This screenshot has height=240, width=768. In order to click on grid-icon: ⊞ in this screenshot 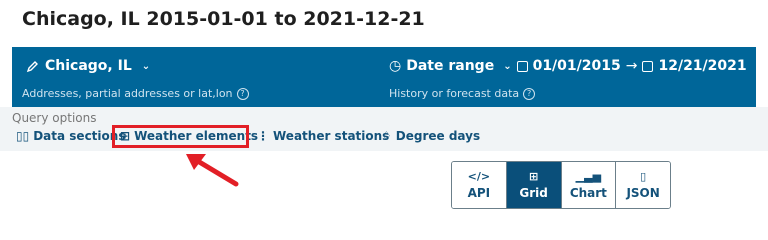, I will do `click(534, 176)`.